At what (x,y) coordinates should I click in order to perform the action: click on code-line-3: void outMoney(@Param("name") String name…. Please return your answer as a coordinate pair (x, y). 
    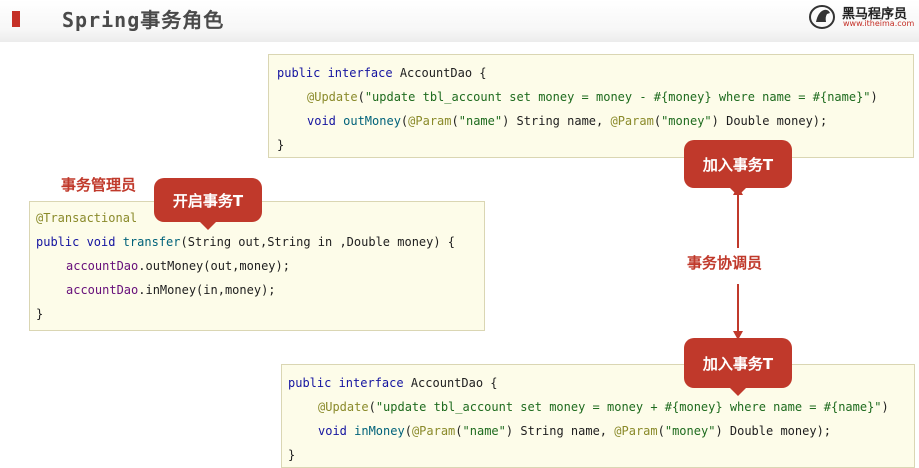
    Looking at the image, I should click on (567, 121).